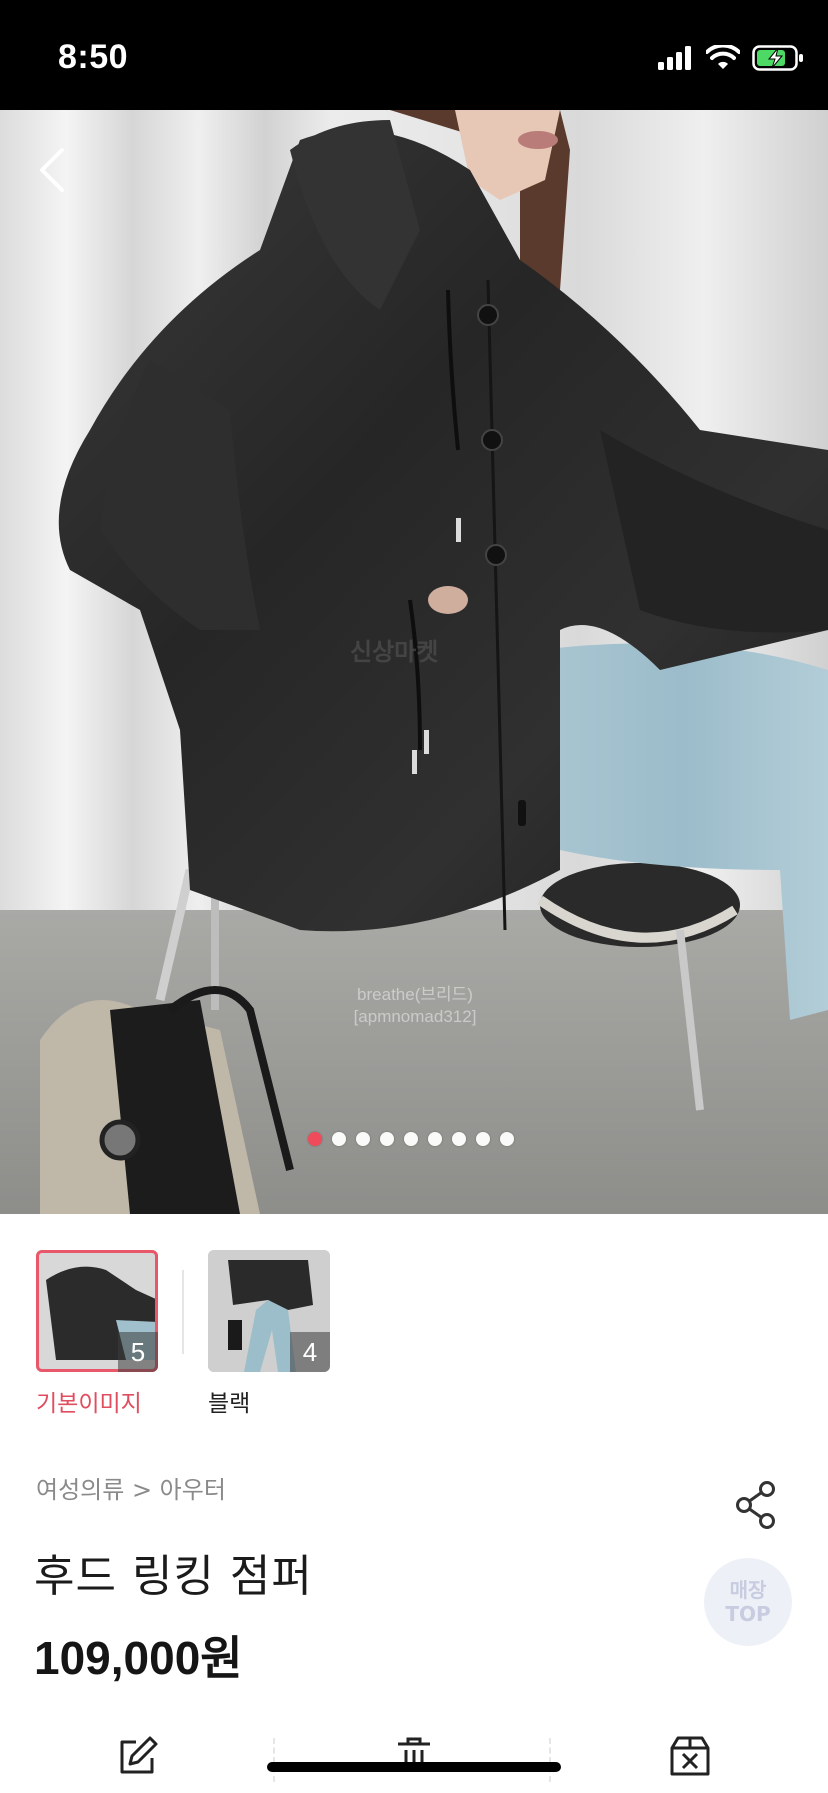  Describe the element at coordinates (117, 1658) in the screenshot. I see `price-amount: 109,000` at that location.